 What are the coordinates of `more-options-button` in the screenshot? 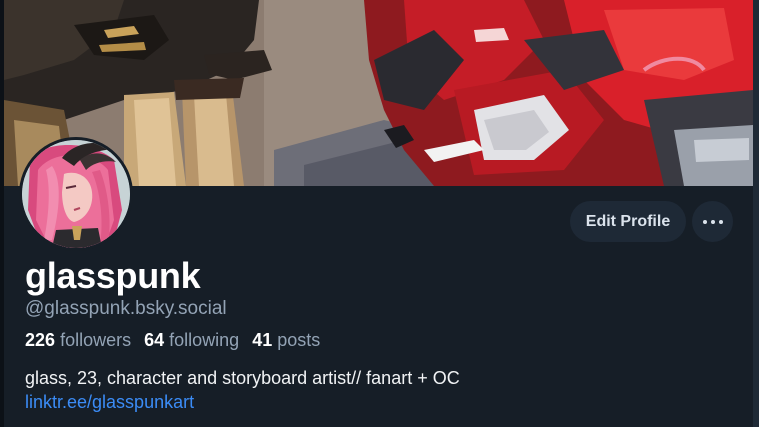 It's located at (712, 221).